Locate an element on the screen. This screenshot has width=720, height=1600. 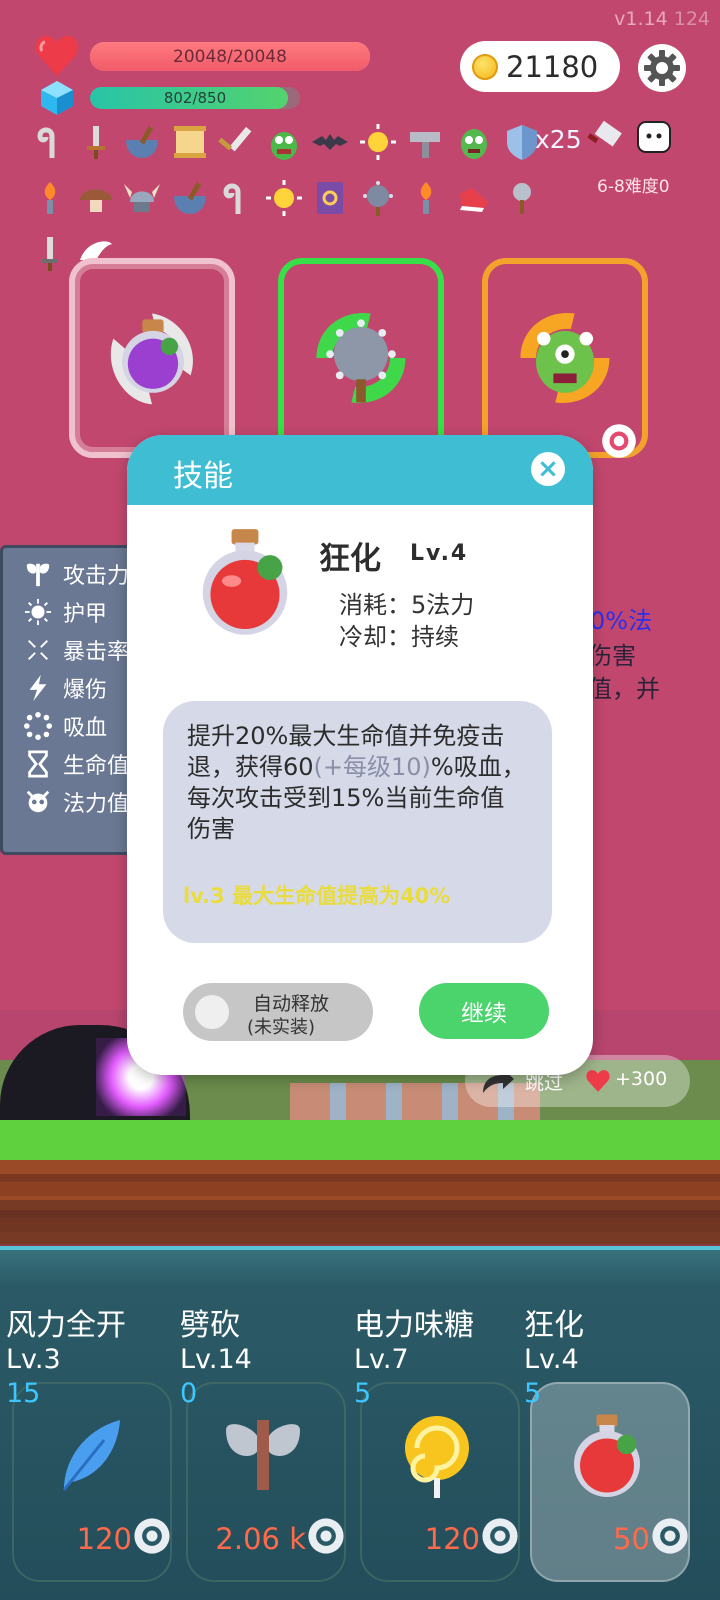
viking-helmet-icon is located at coordinates (142, 198).